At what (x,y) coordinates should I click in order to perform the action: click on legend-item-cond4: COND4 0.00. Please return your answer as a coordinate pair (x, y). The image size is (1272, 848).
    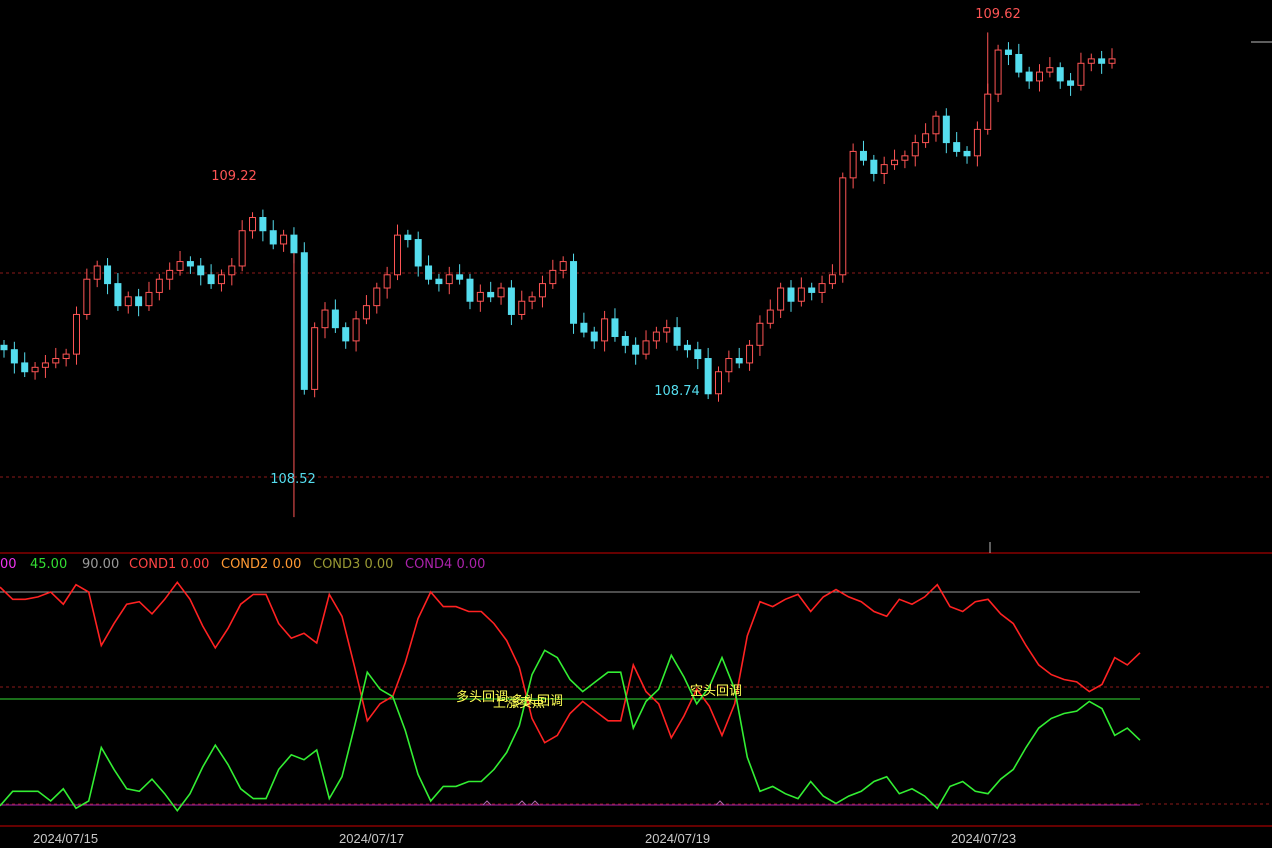
    Looking at the image, I should click on (445, 564).